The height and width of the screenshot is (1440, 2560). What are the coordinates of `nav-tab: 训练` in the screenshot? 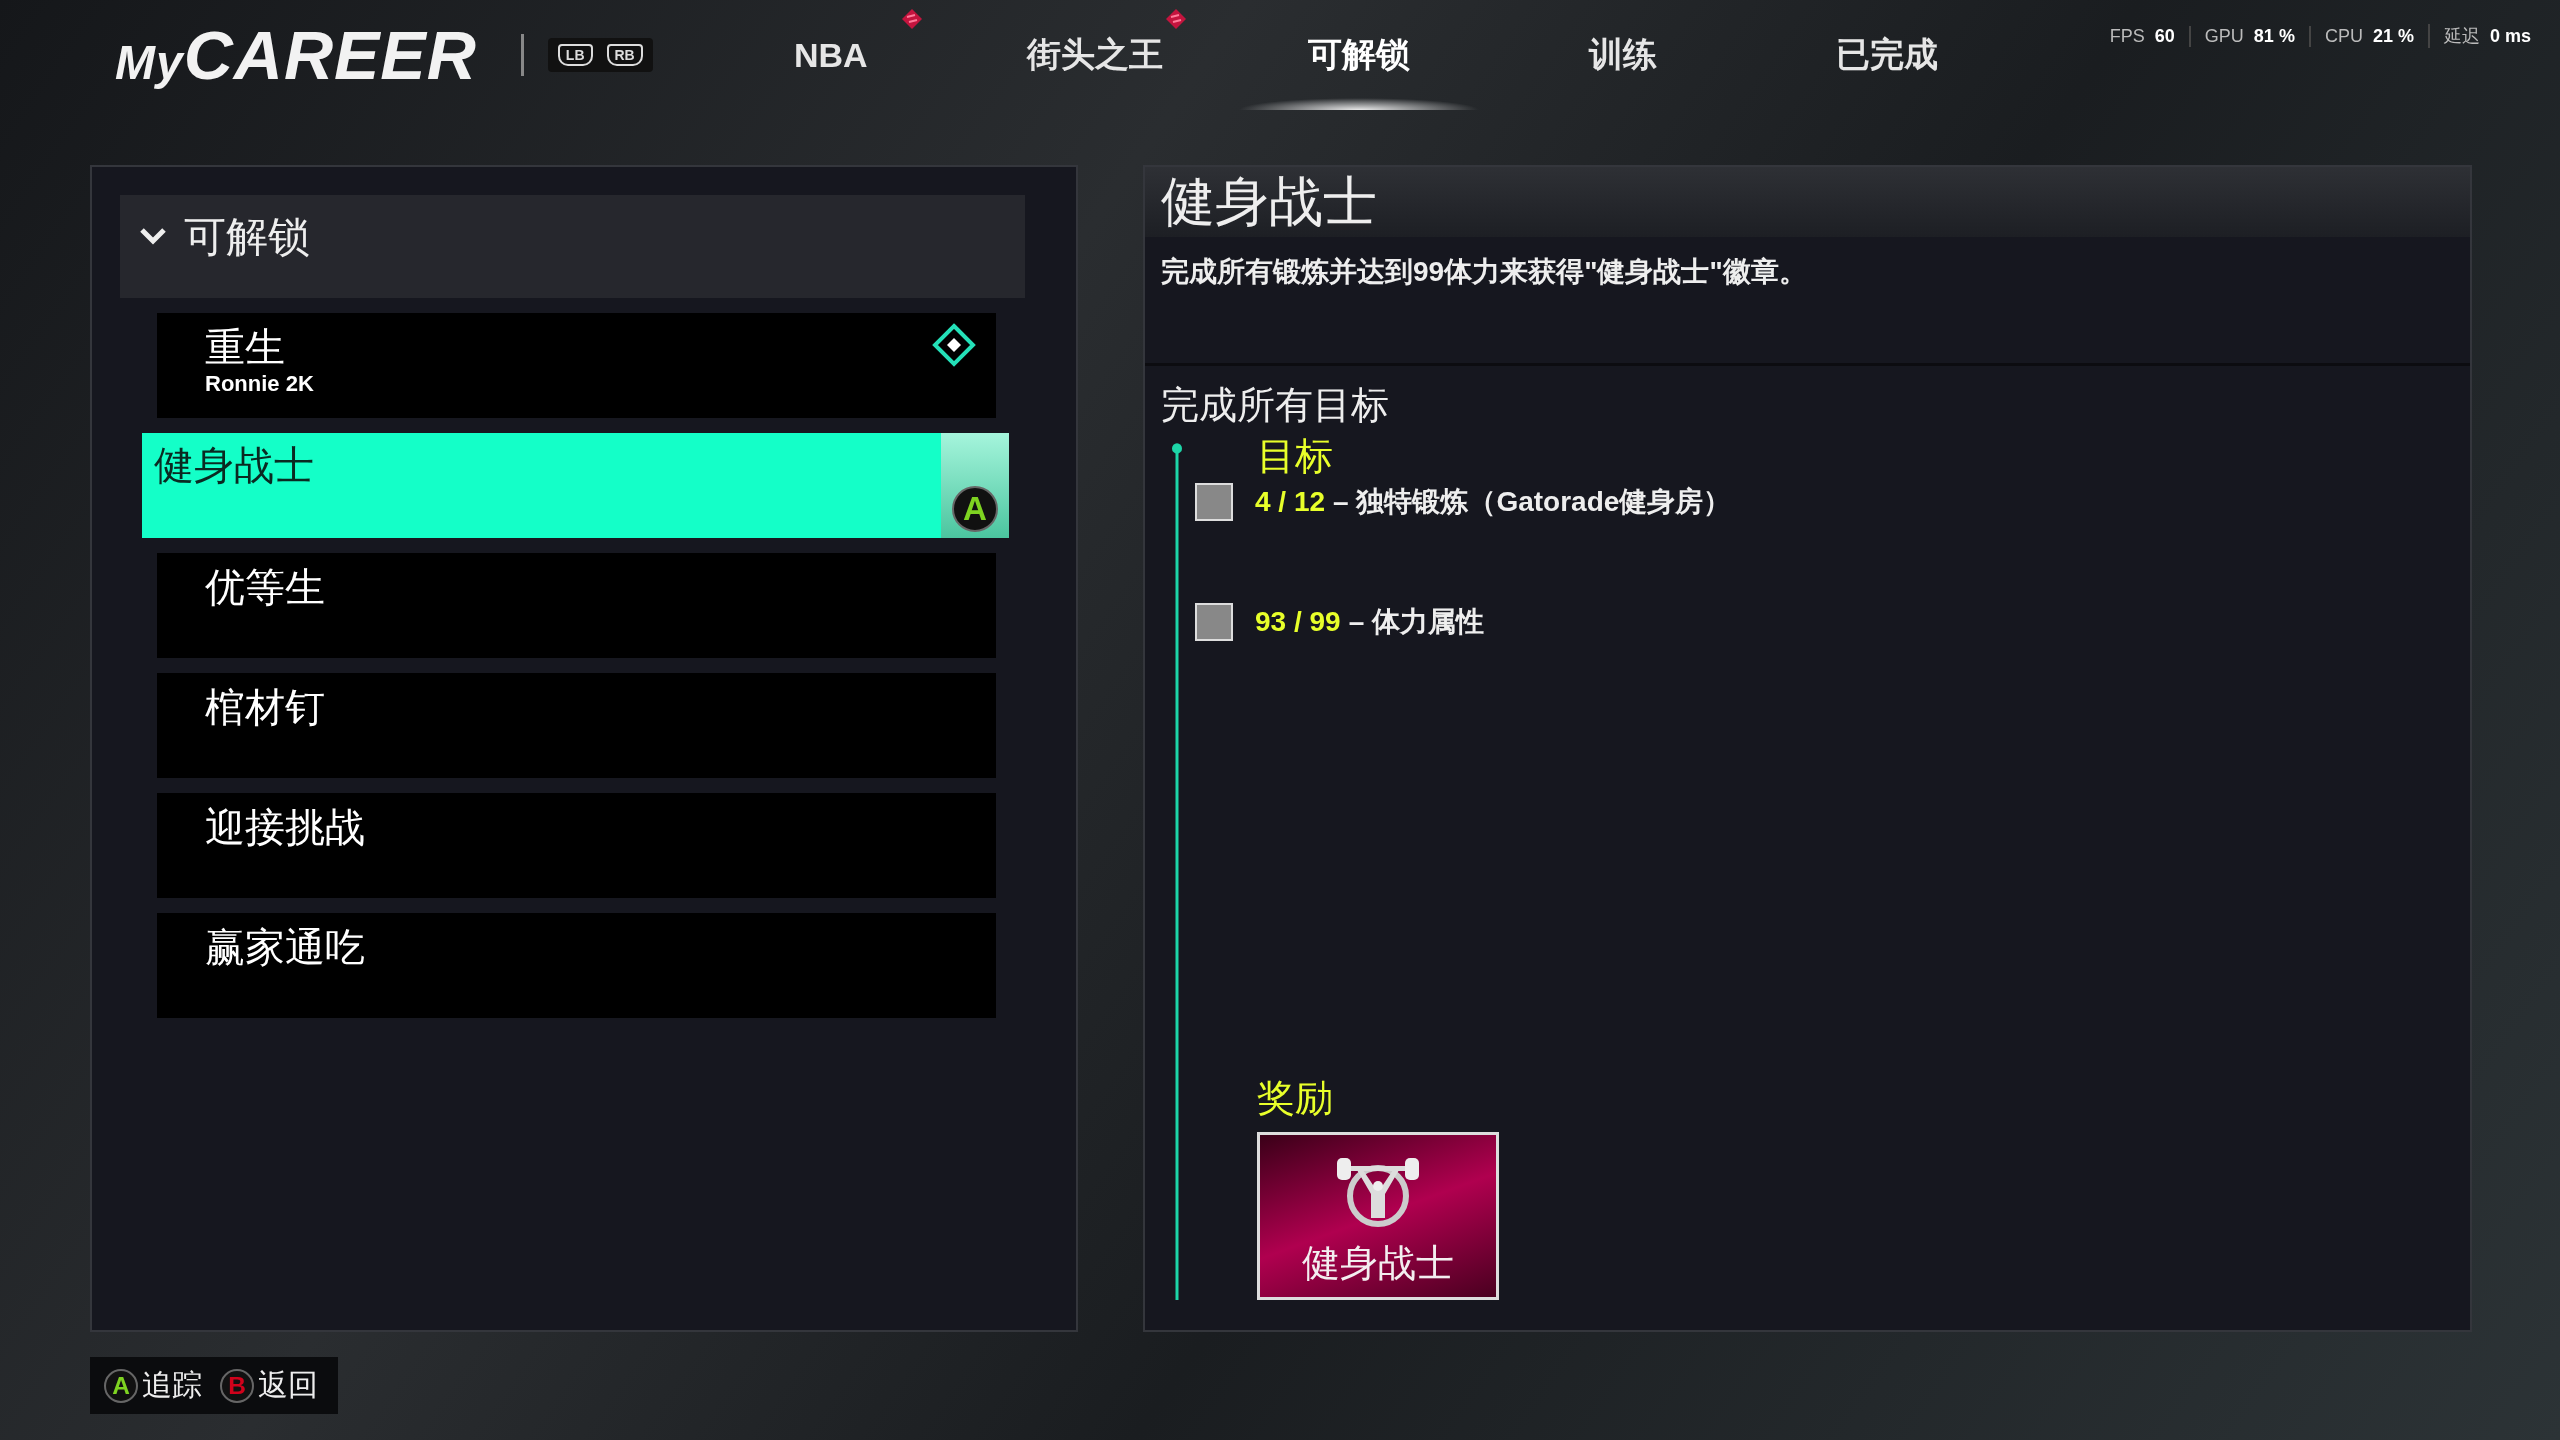 It's located at (1622, 55).